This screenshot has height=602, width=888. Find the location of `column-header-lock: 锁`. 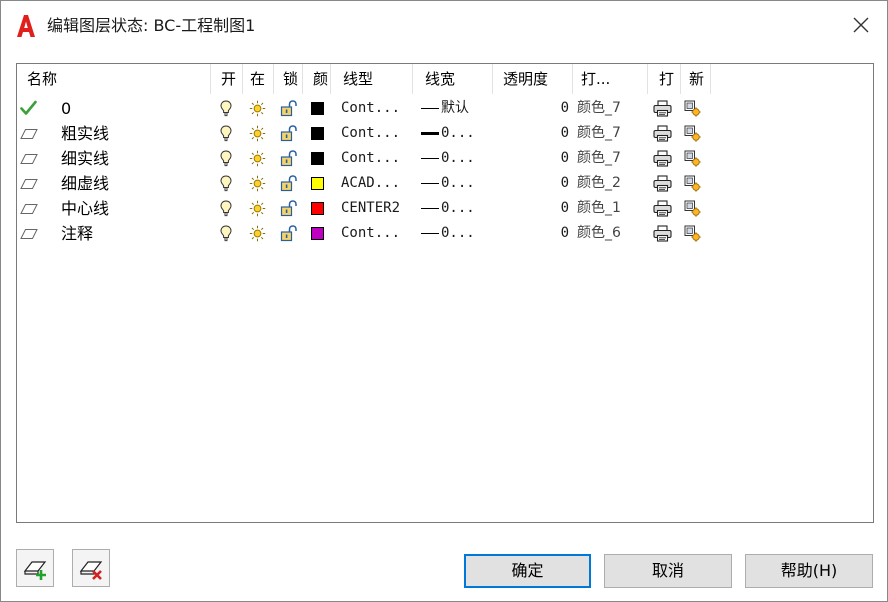

column-header-lock: 锁 is located at coordinates (288, 79).